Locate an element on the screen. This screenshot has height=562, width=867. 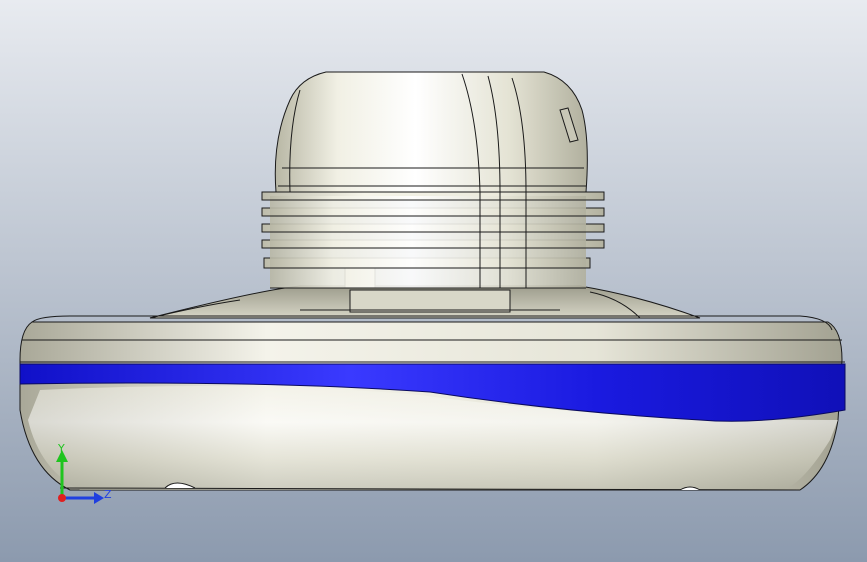
triad-z-label: Z is located at coordinates (108, 494).